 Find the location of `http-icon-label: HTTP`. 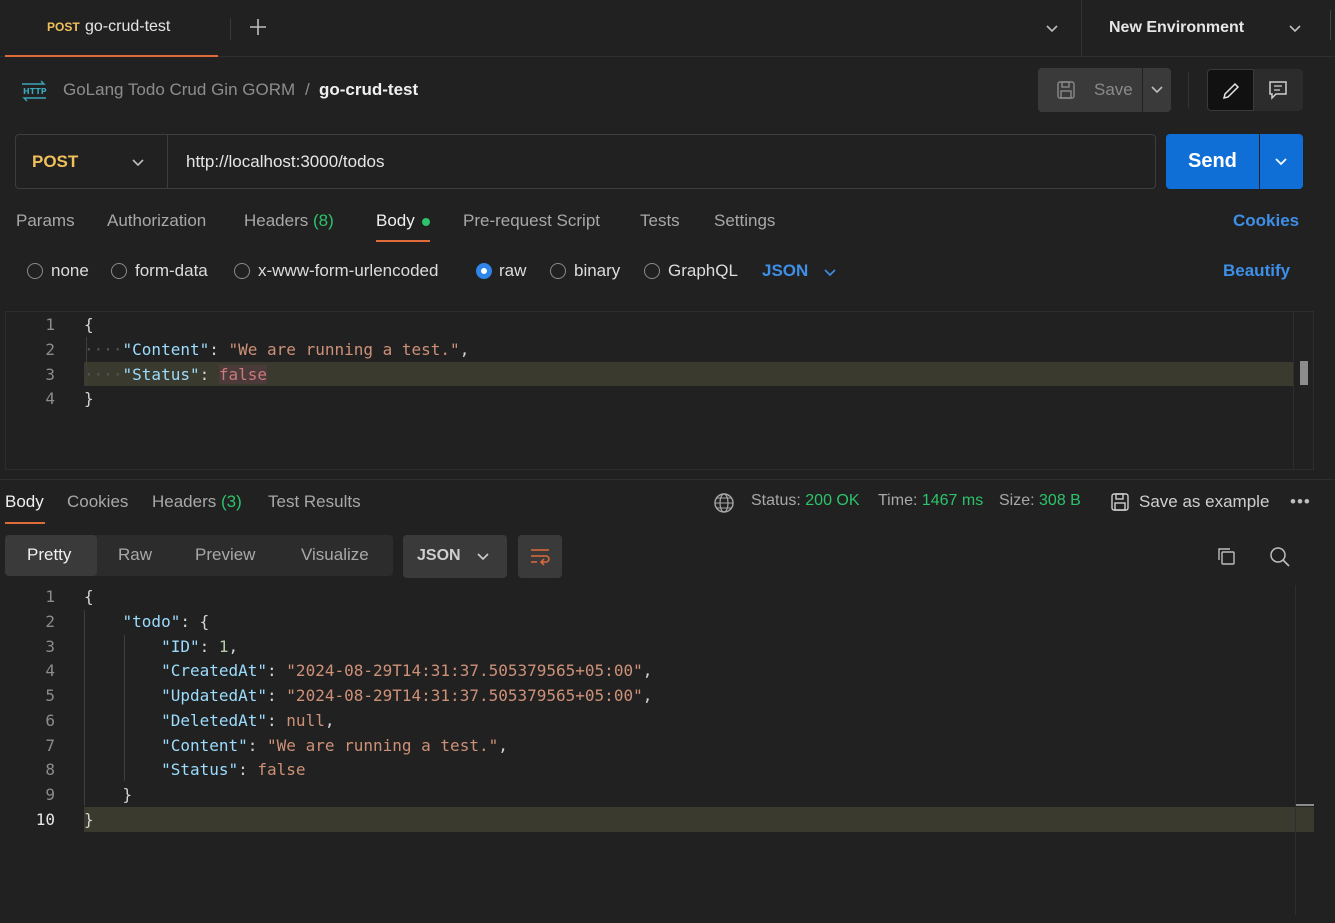

http-icon-label: HTTP is located at coordinates (35, 91).